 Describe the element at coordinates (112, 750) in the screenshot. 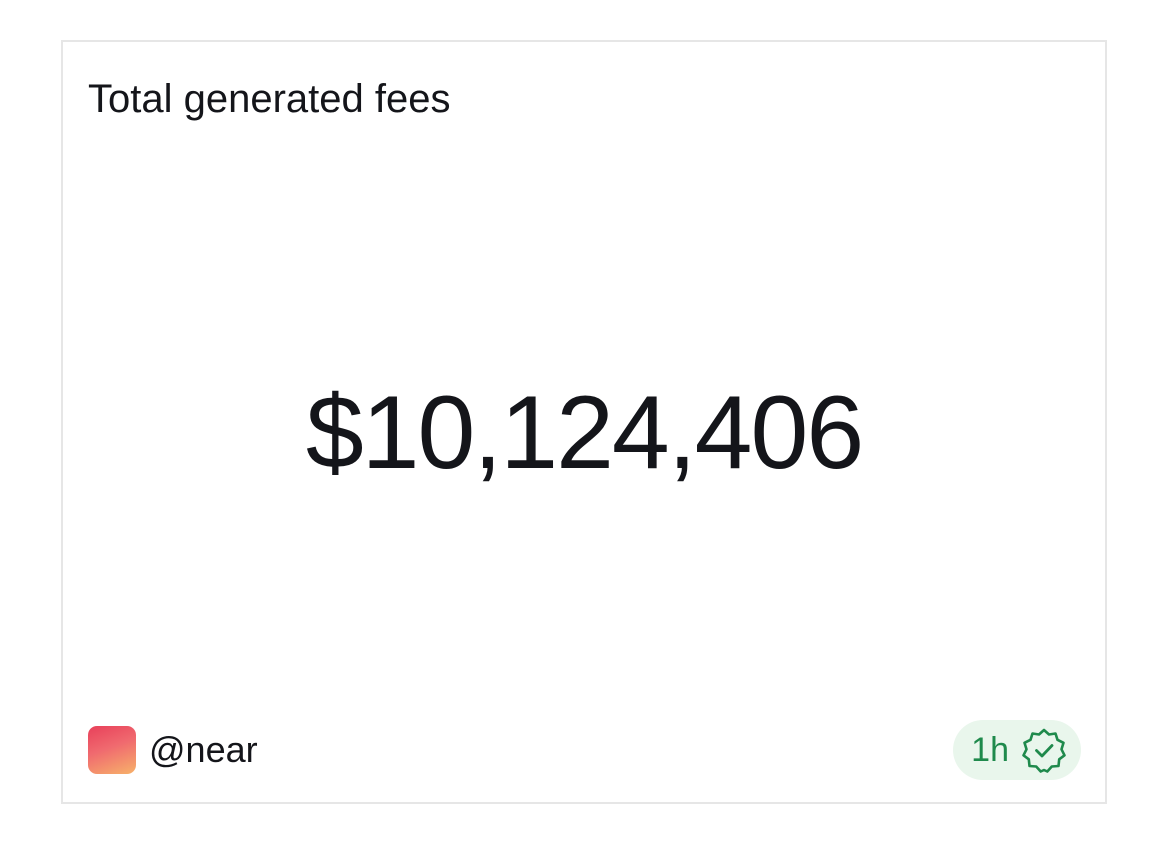

I see `avatar` at that location.